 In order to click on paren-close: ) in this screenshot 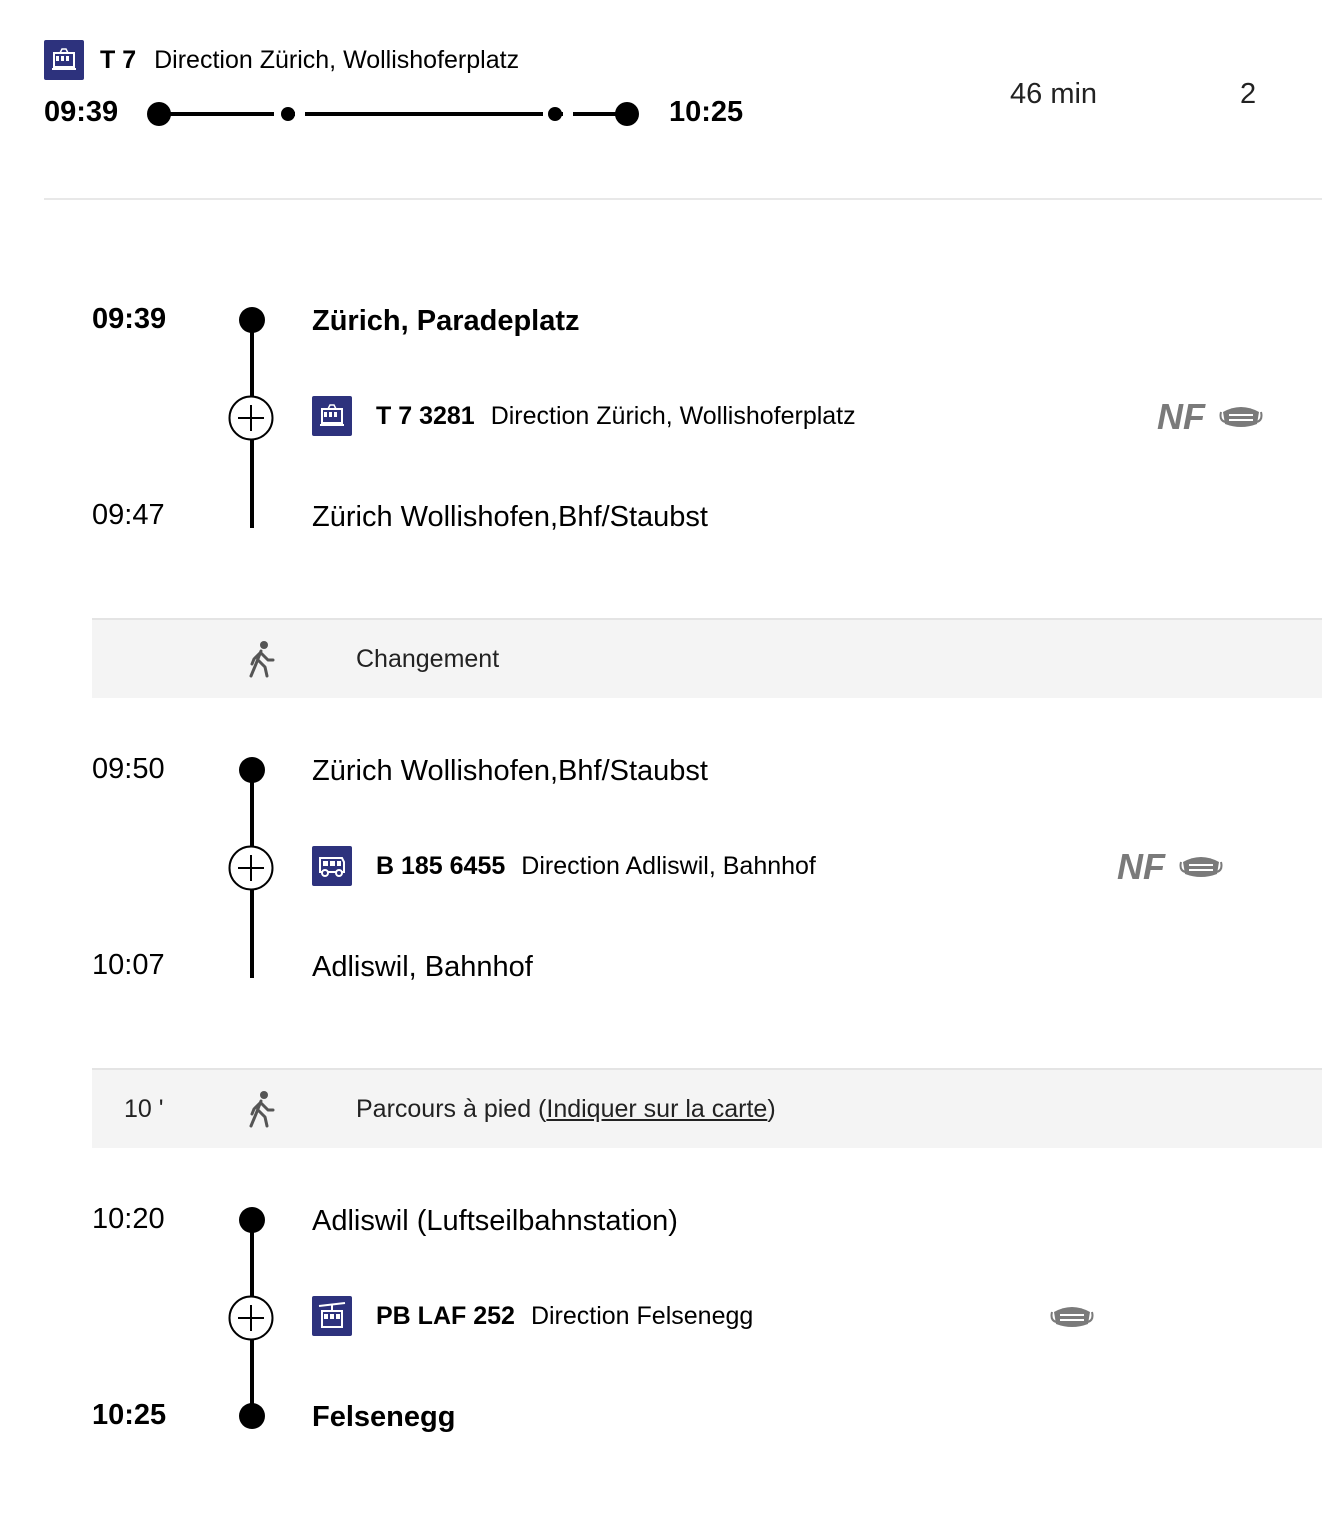, I will do `click(771, 1109)`.